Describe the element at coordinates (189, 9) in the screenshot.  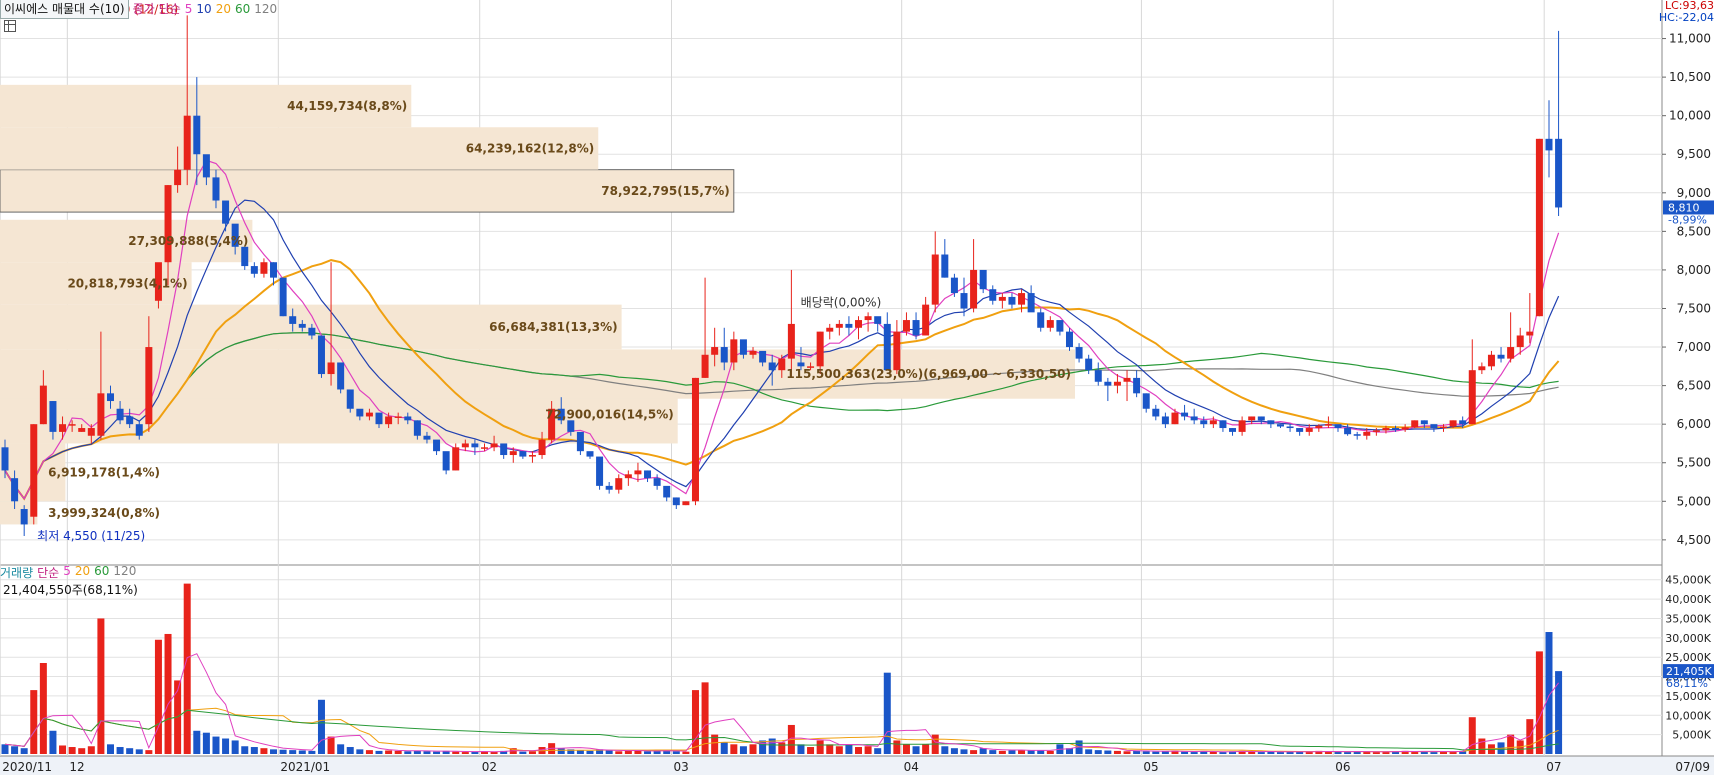
I see `legend-ma5: 5` at that location.